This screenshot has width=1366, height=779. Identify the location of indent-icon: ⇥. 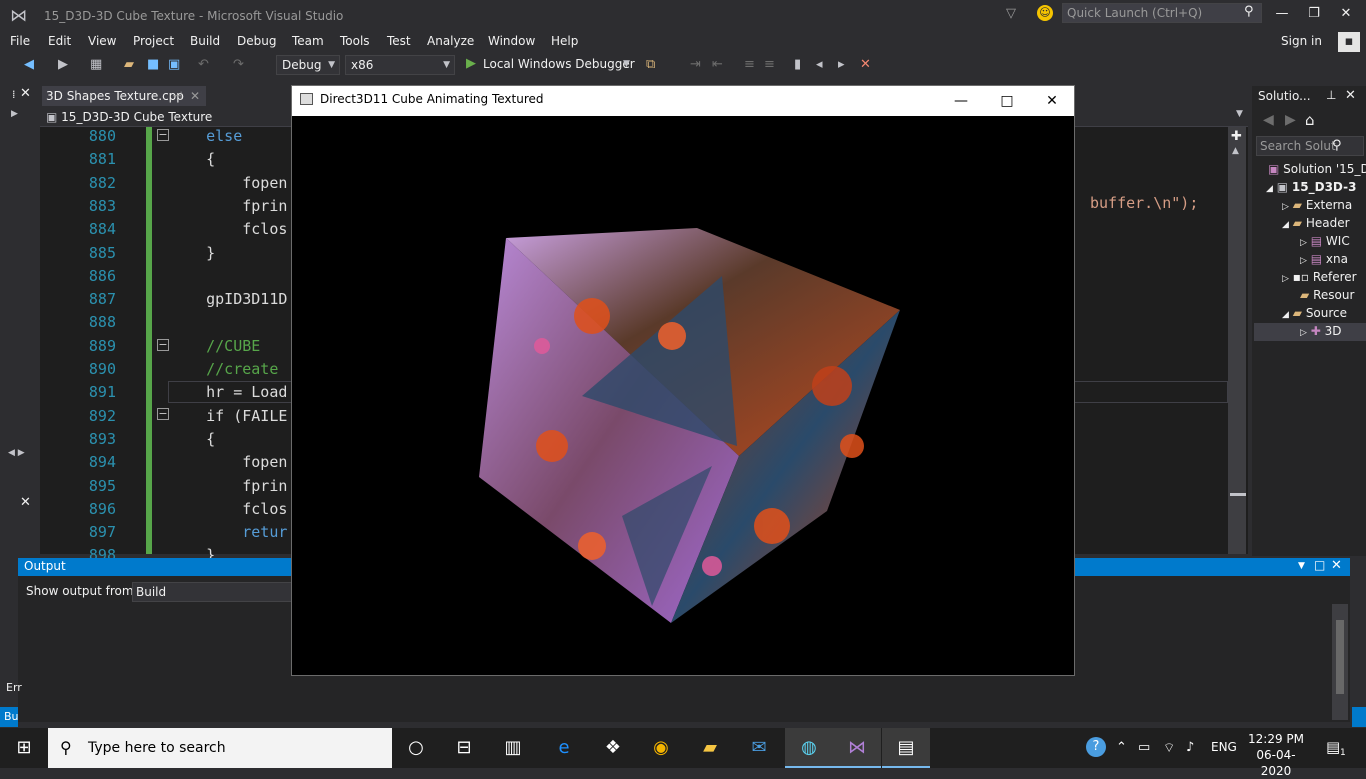
(695, 65).